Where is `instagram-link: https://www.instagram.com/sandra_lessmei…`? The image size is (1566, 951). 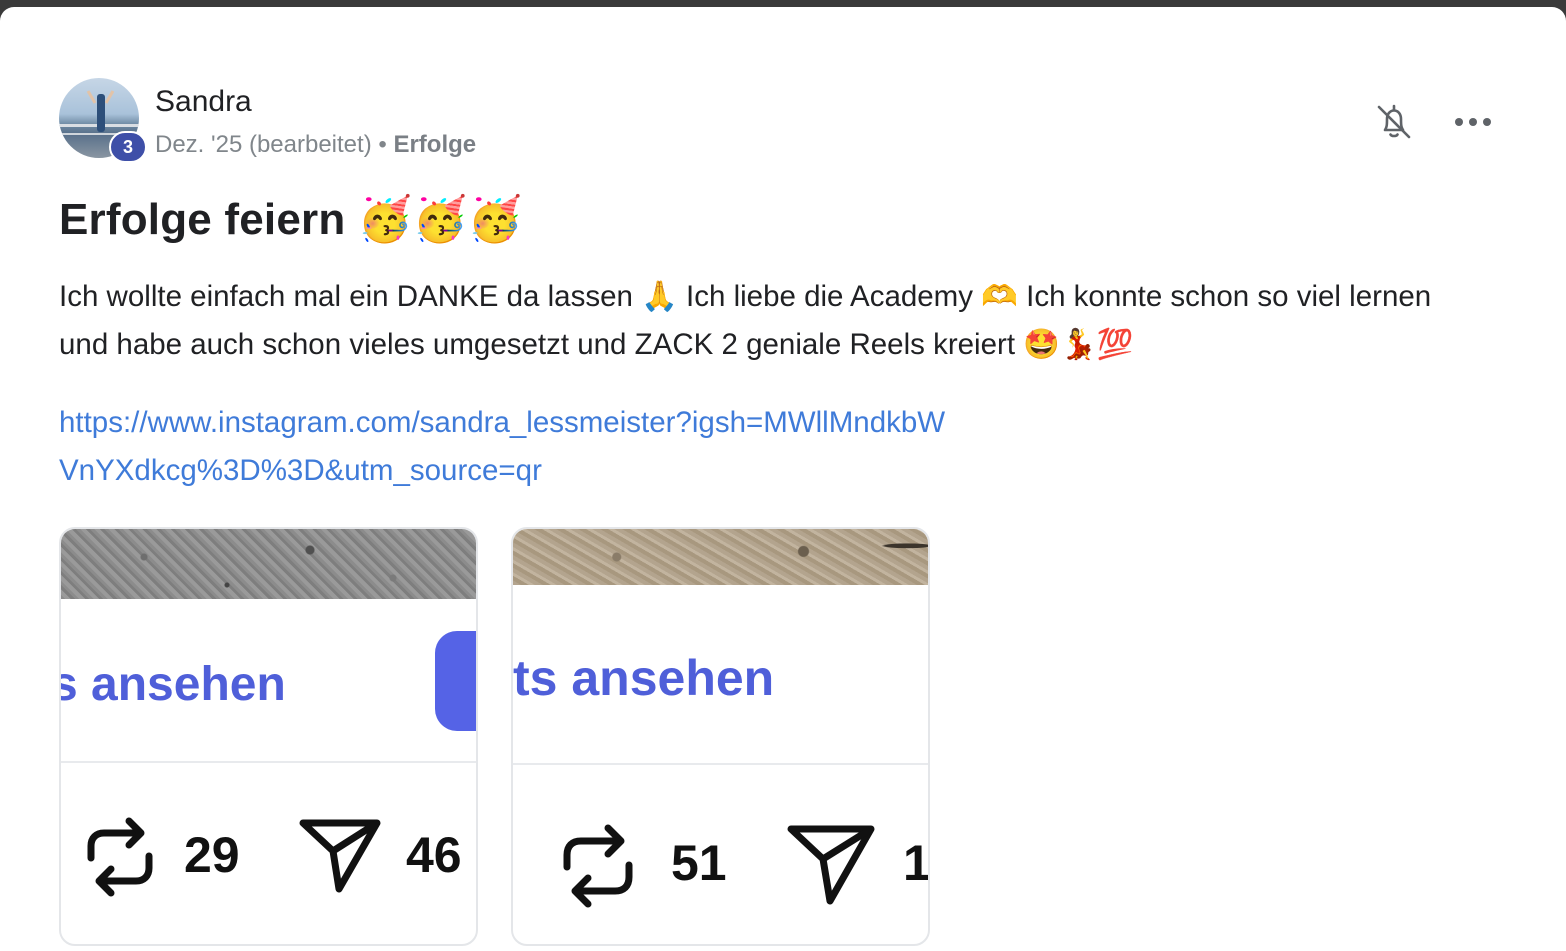 instagram-link: https://www.instagram.com/sandra_lessmei… is located at coordinates (509, 447).